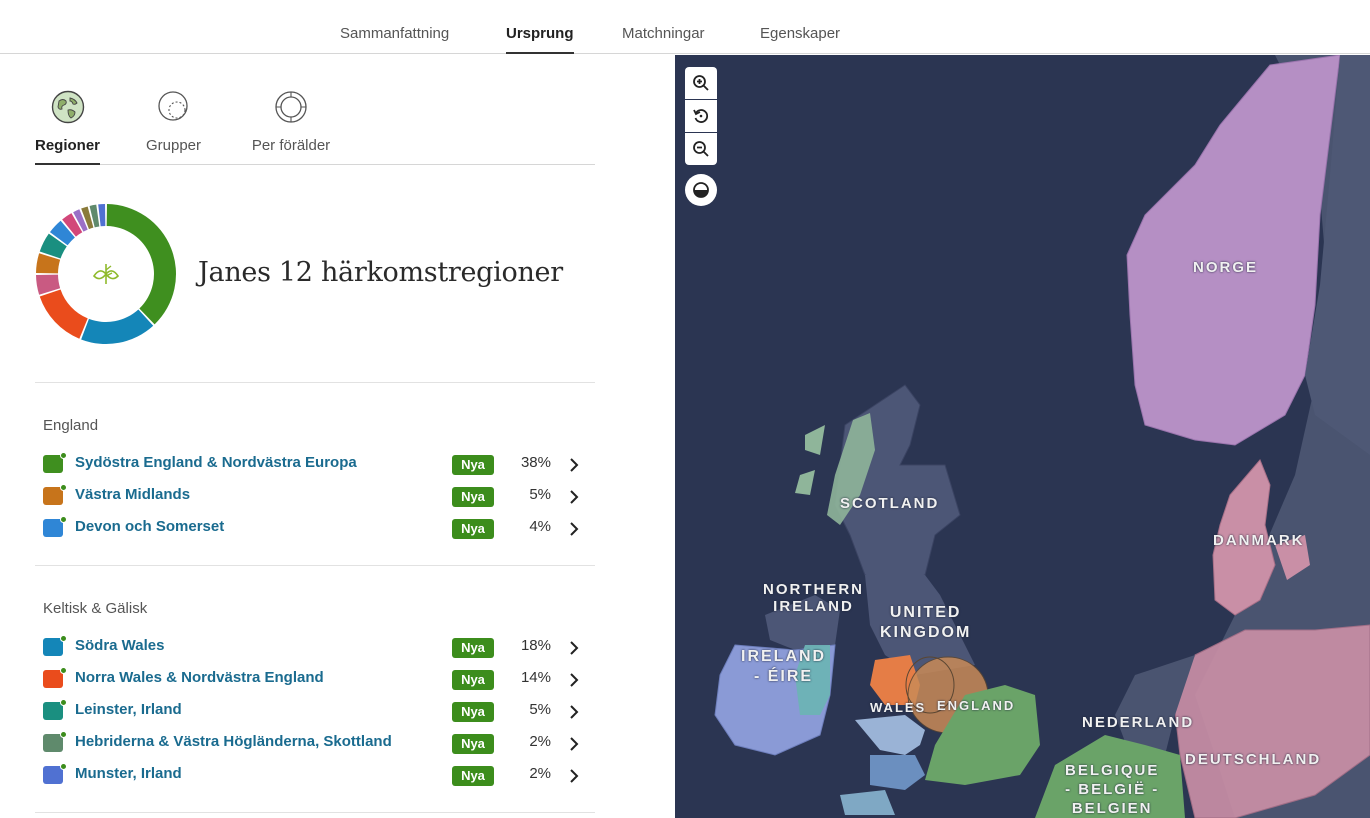 The image size is (1370, 818). Describe the element at coordinates (315, 293) in the screenshot. I see `ethnicity-summary: Janes 12 härkomstregioner` at that location.